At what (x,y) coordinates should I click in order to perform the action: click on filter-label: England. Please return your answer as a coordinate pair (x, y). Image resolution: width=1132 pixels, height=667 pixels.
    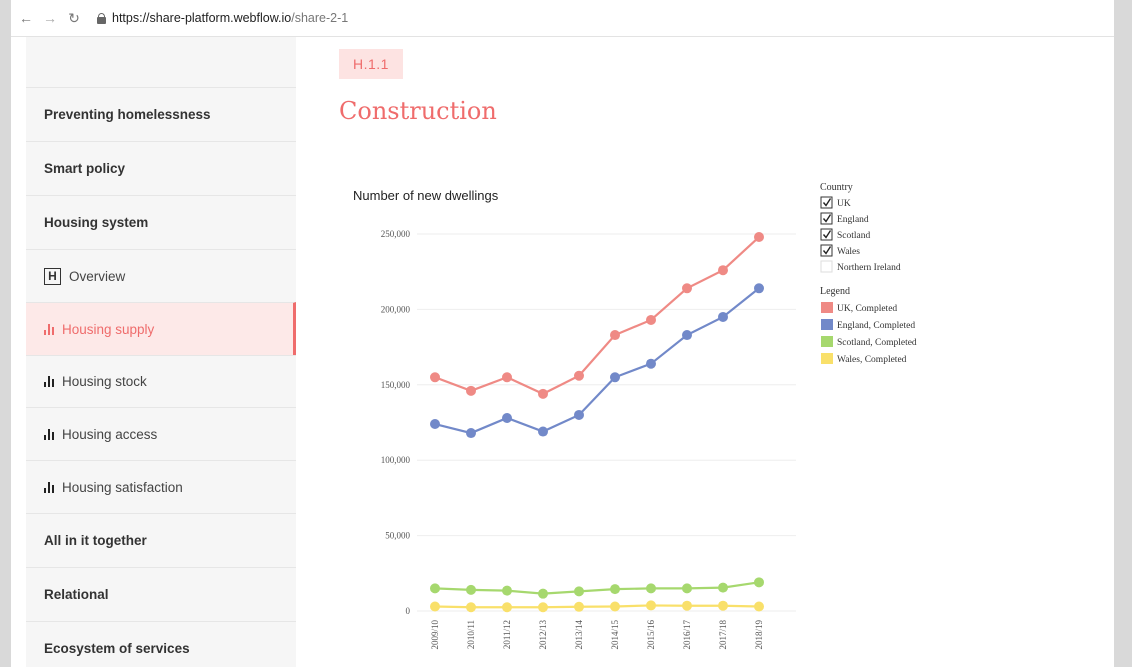
    Looking at the image, I should click on (853, 220).